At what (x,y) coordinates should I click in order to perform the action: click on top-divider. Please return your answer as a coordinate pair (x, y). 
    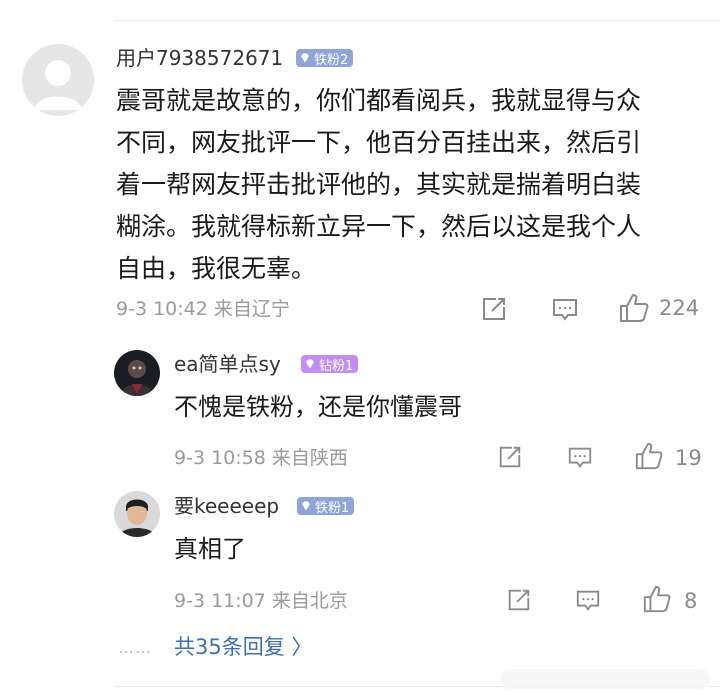
    Looking at the image, I should click on (417, 20).